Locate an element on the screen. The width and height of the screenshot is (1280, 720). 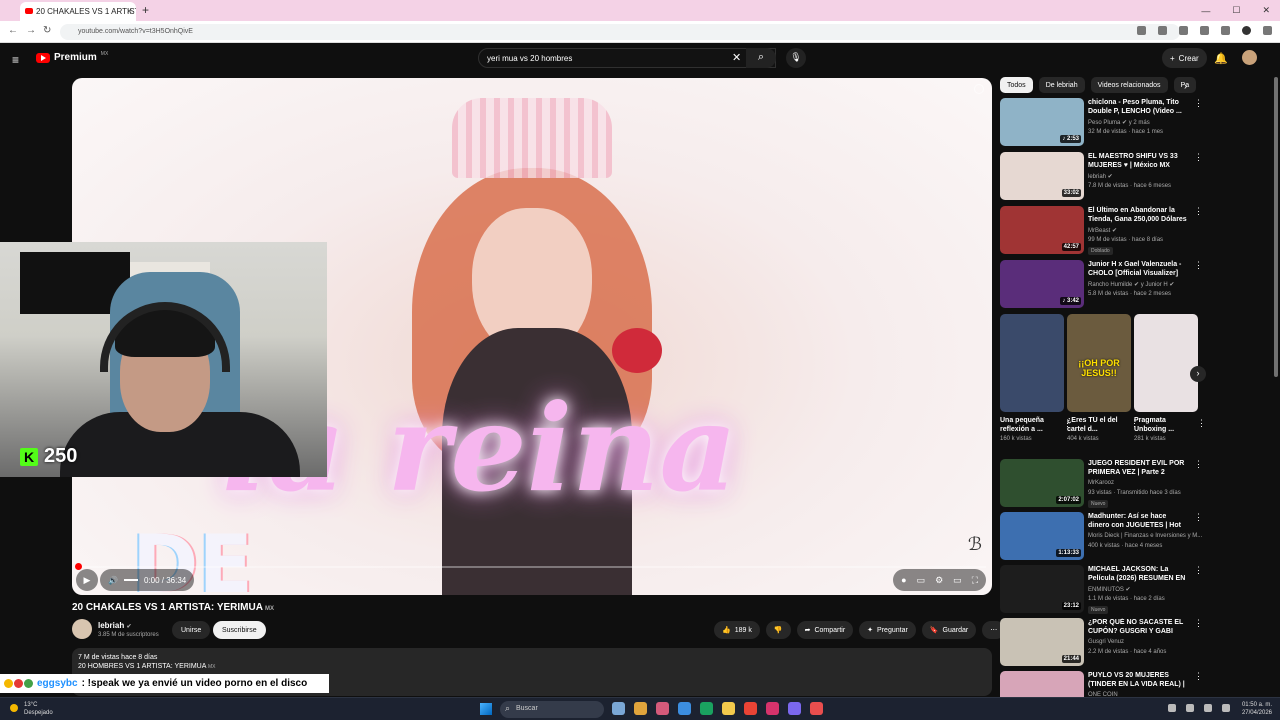
profile-avatar-icon is located at coordinates (1246, 30).